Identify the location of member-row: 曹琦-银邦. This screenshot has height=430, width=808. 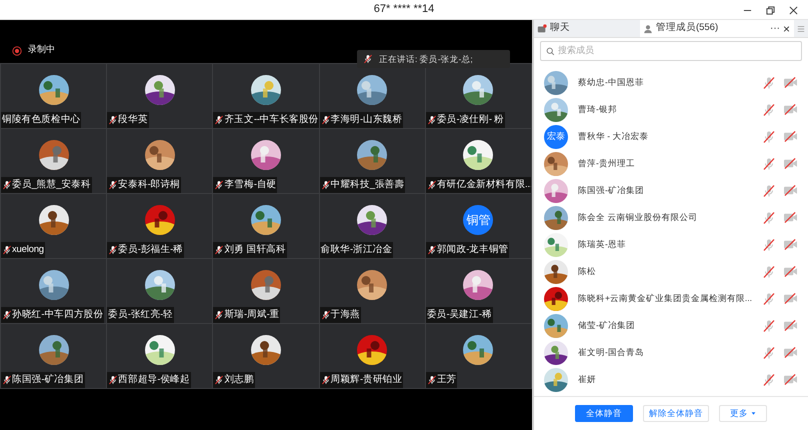
(671, 109).